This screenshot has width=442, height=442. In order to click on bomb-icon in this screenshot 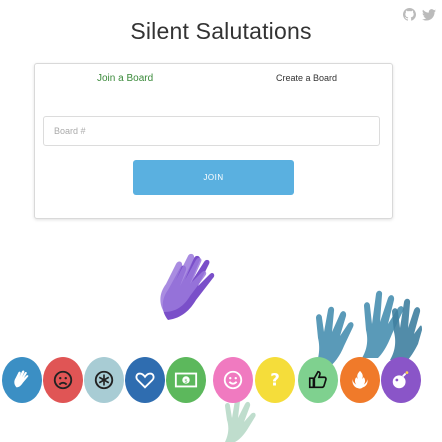, I will do `click(400, 380)`.